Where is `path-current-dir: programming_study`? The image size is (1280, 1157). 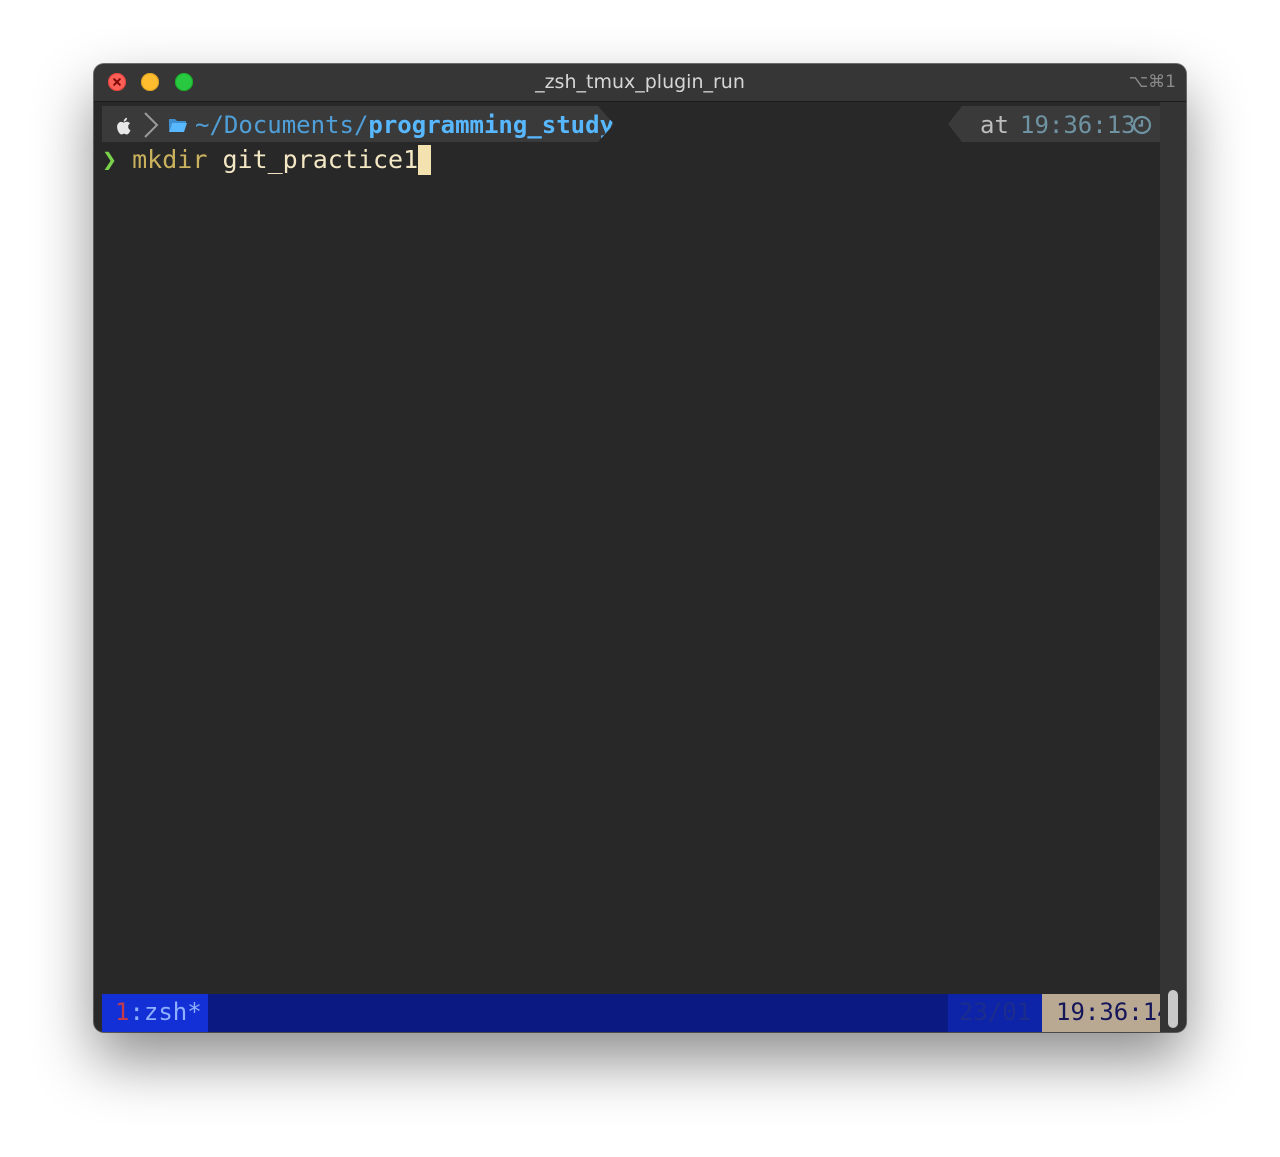 path-current-dir: programming_study is located at coordinates (491, 125).